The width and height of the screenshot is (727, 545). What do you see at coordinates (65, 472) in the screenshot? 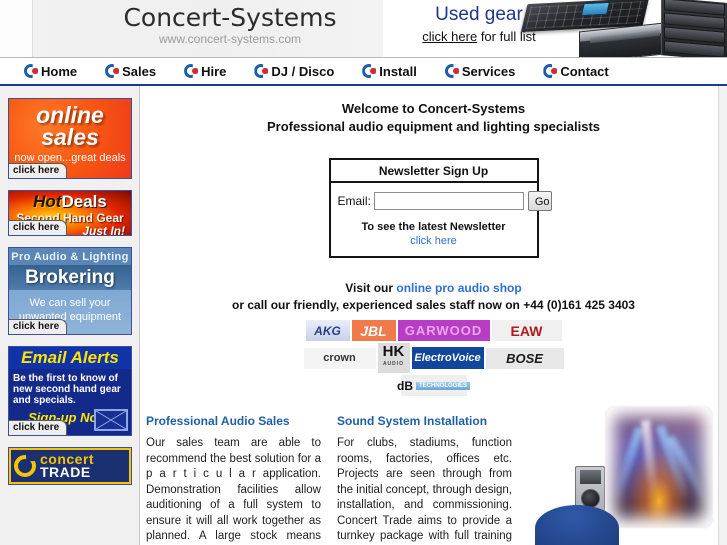
I see `concert-trade-word2: TRADE` at bounding box center [65, 472].